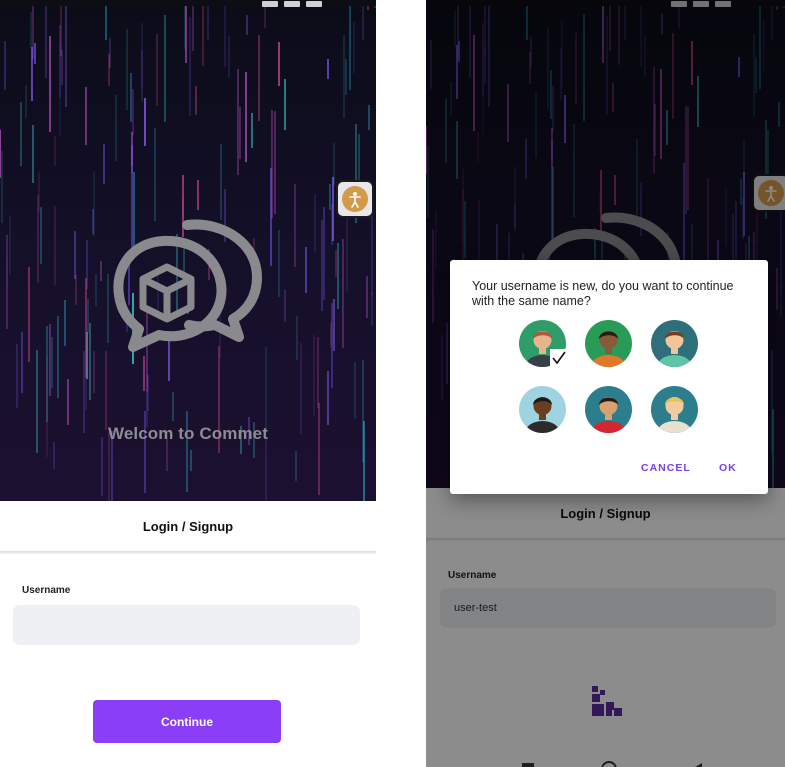  What do you see at coordinates (188, 3) in the screenshot?
I see `status-bar` at bounding box center [188, 3].